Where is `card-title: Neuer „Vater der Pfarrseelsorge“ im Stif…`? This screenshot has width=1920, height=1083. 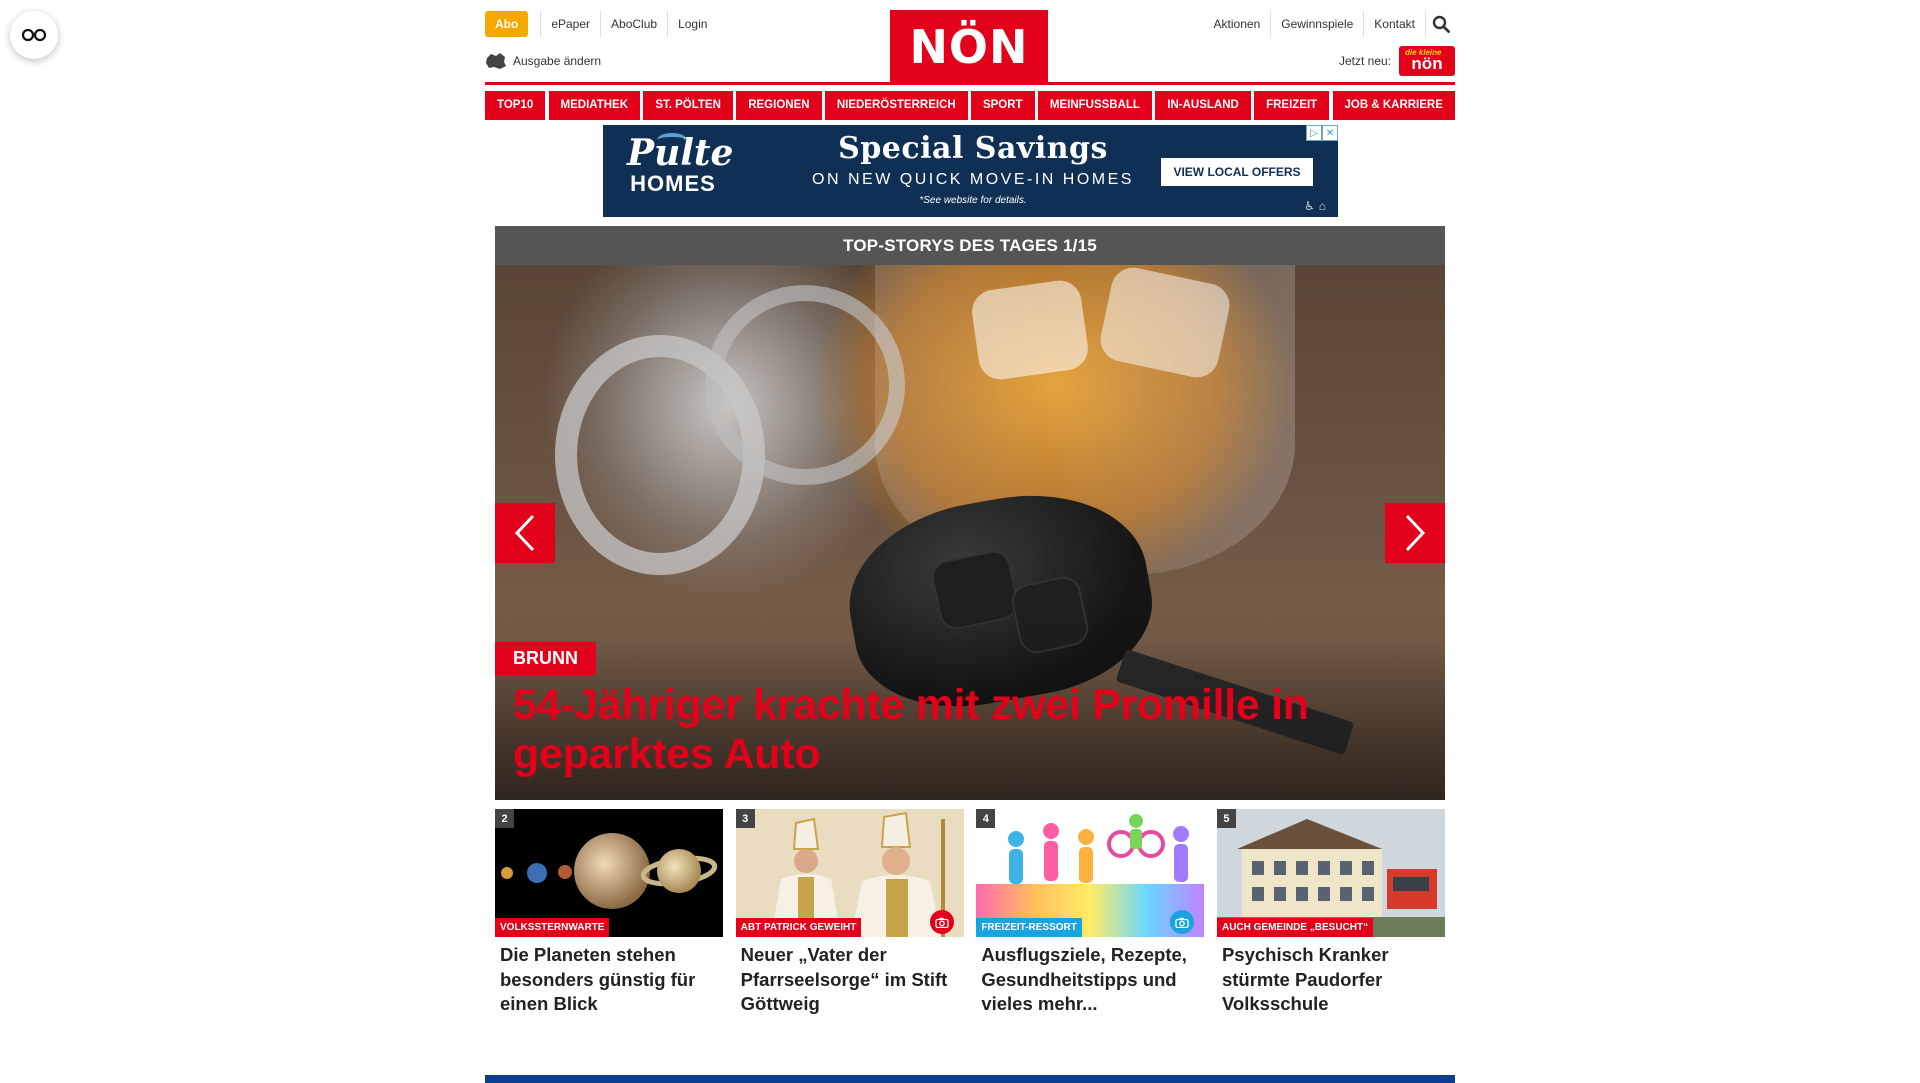
card-title: Neuer „Vater der Pfarrseelsorge“ im Stif… is located at coordinates (850, 980).